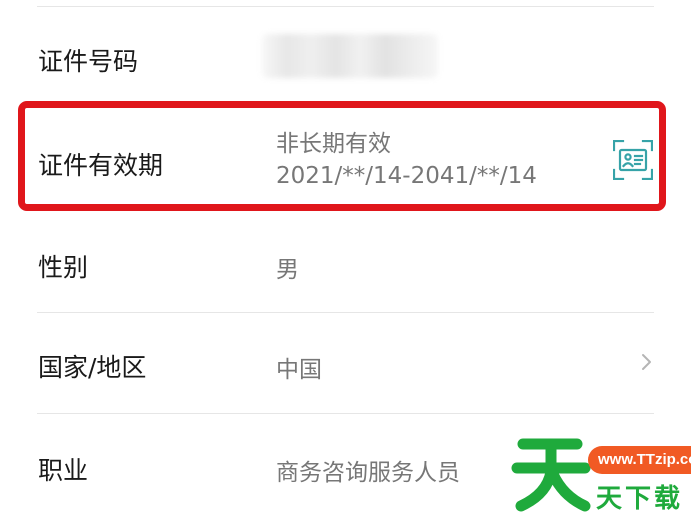  Describe the element at coordinates (63, 470) in the screenshot. I see `occupation-label: 职业` at that location.